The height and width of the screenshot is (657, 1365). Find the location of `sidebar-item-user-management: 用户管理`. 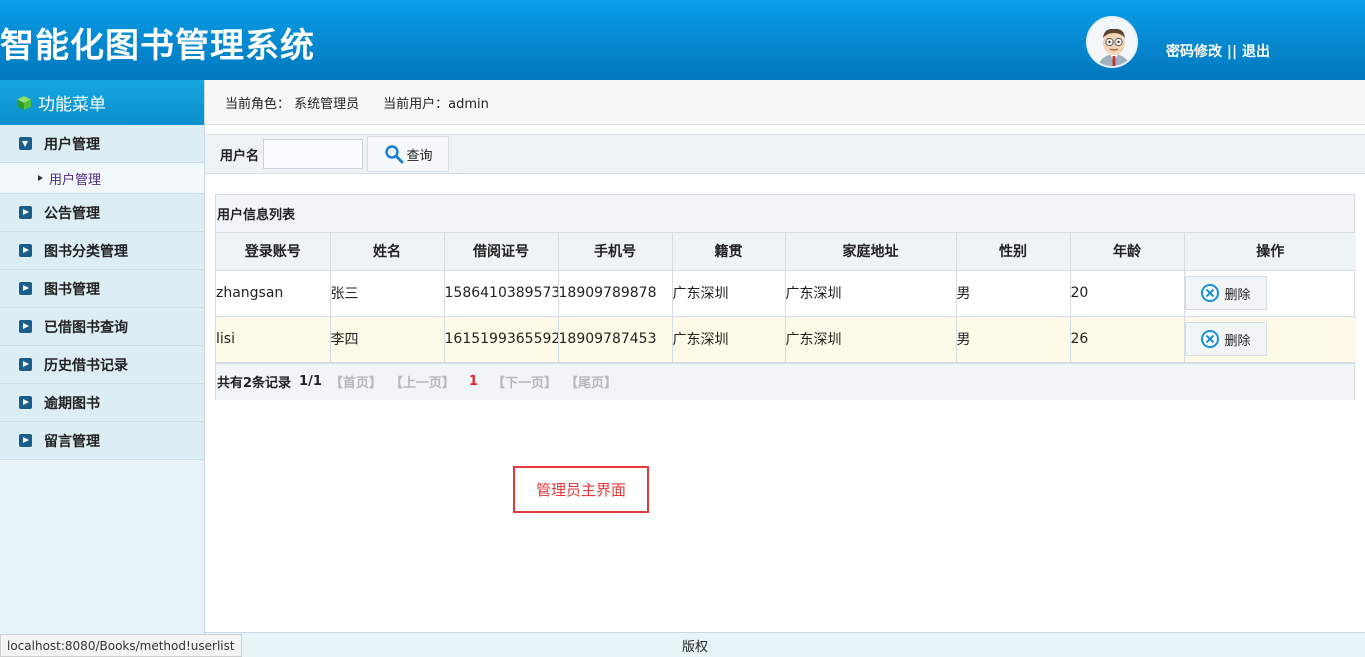

sidebar-item-user-management: 用户管理 is located at coordinates (102, 144).